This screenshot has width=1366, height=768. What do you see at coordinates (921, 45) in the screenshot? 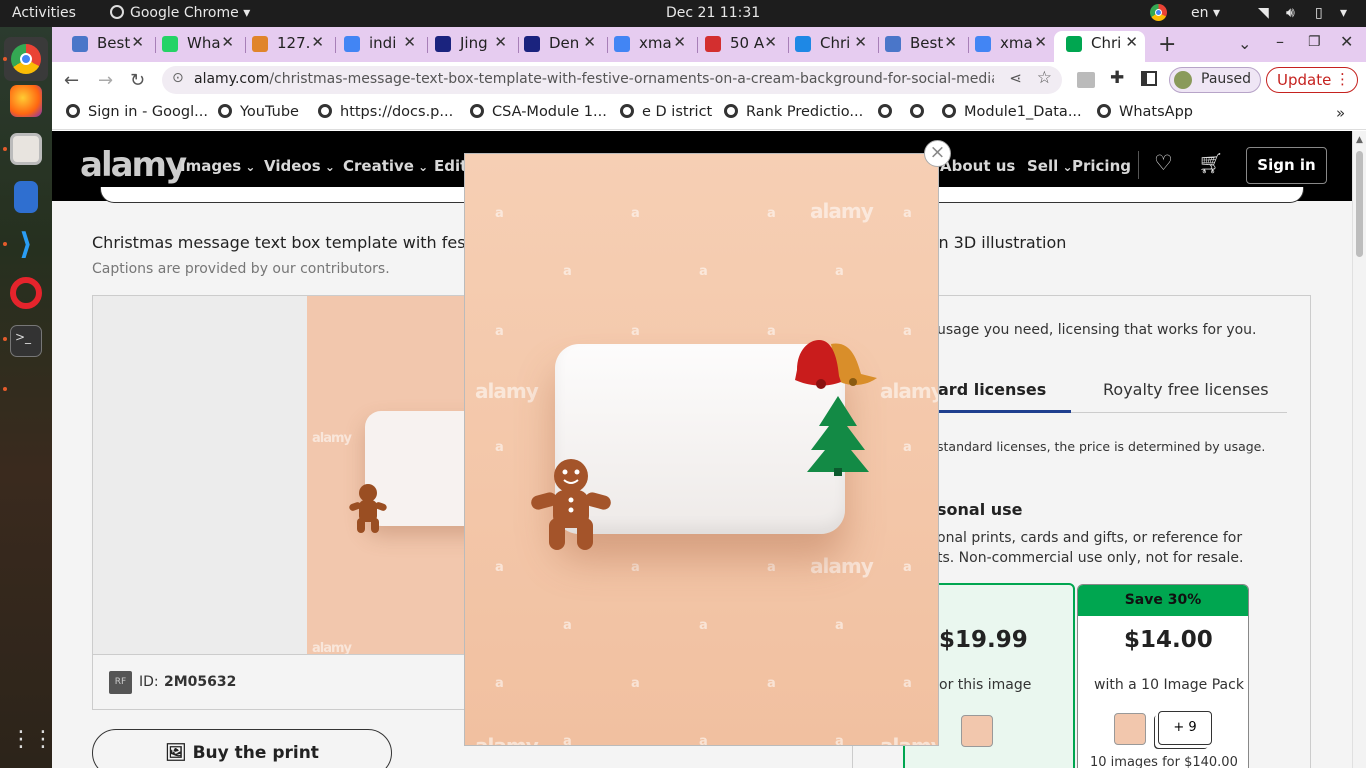
I see `tab-10: Best ✕` at bounding box center [921, 45].